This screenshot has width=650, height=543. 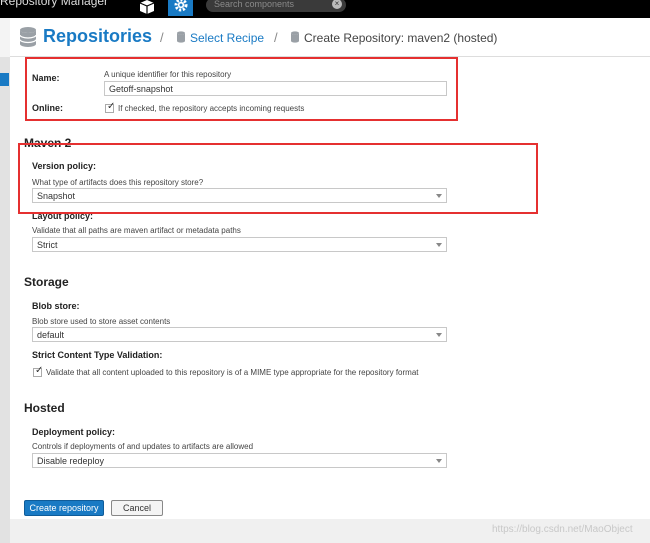 What do you see at coordinates (56, 306) in the screenshot?
I see `blob-store-label: Blob store:` at bounding box center [56, 306].